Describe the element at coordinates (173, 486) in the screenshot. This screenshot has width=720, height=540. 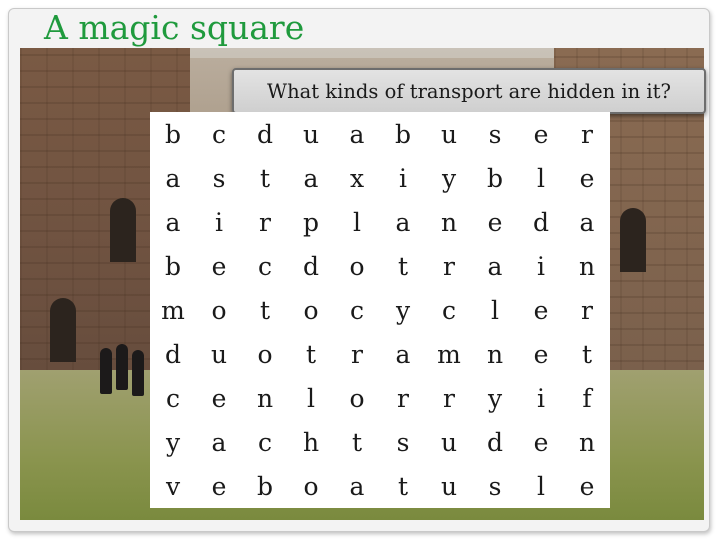
I see `grid-cell: v` at that location.